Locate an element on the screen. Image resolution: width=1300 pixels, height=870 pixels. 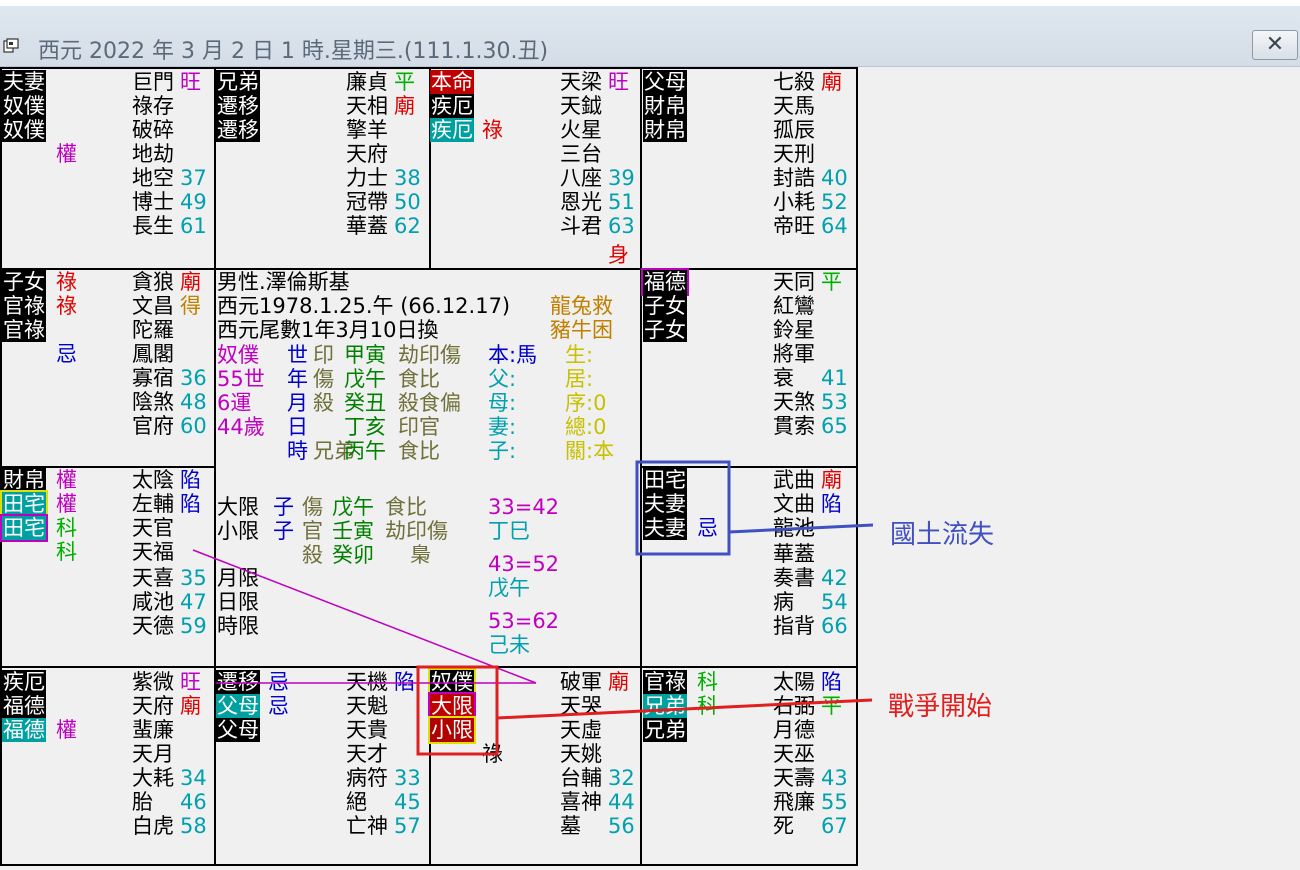
age-number: 52 is located at coordinates (834, 202).